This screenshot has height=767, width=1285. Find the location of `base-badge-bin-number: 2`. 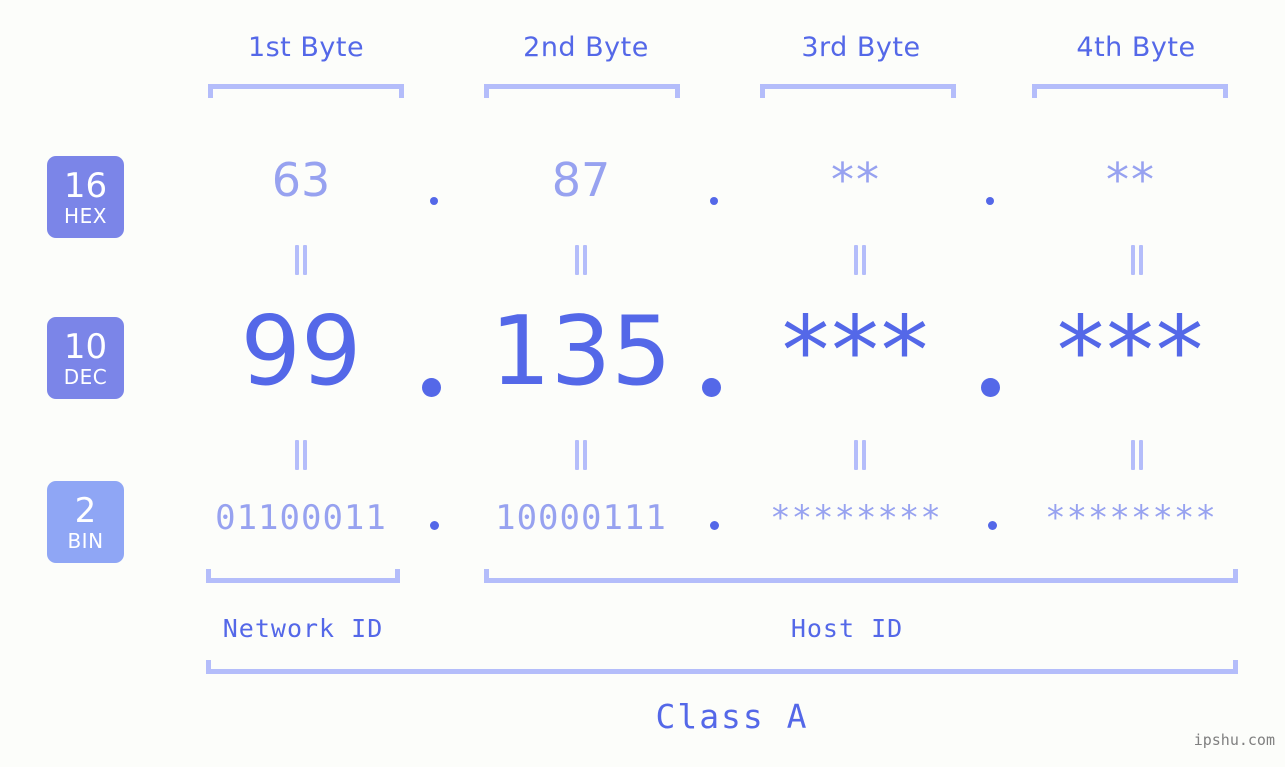

base-badge-bin-number: 2 is located at coordinates (85, 510).